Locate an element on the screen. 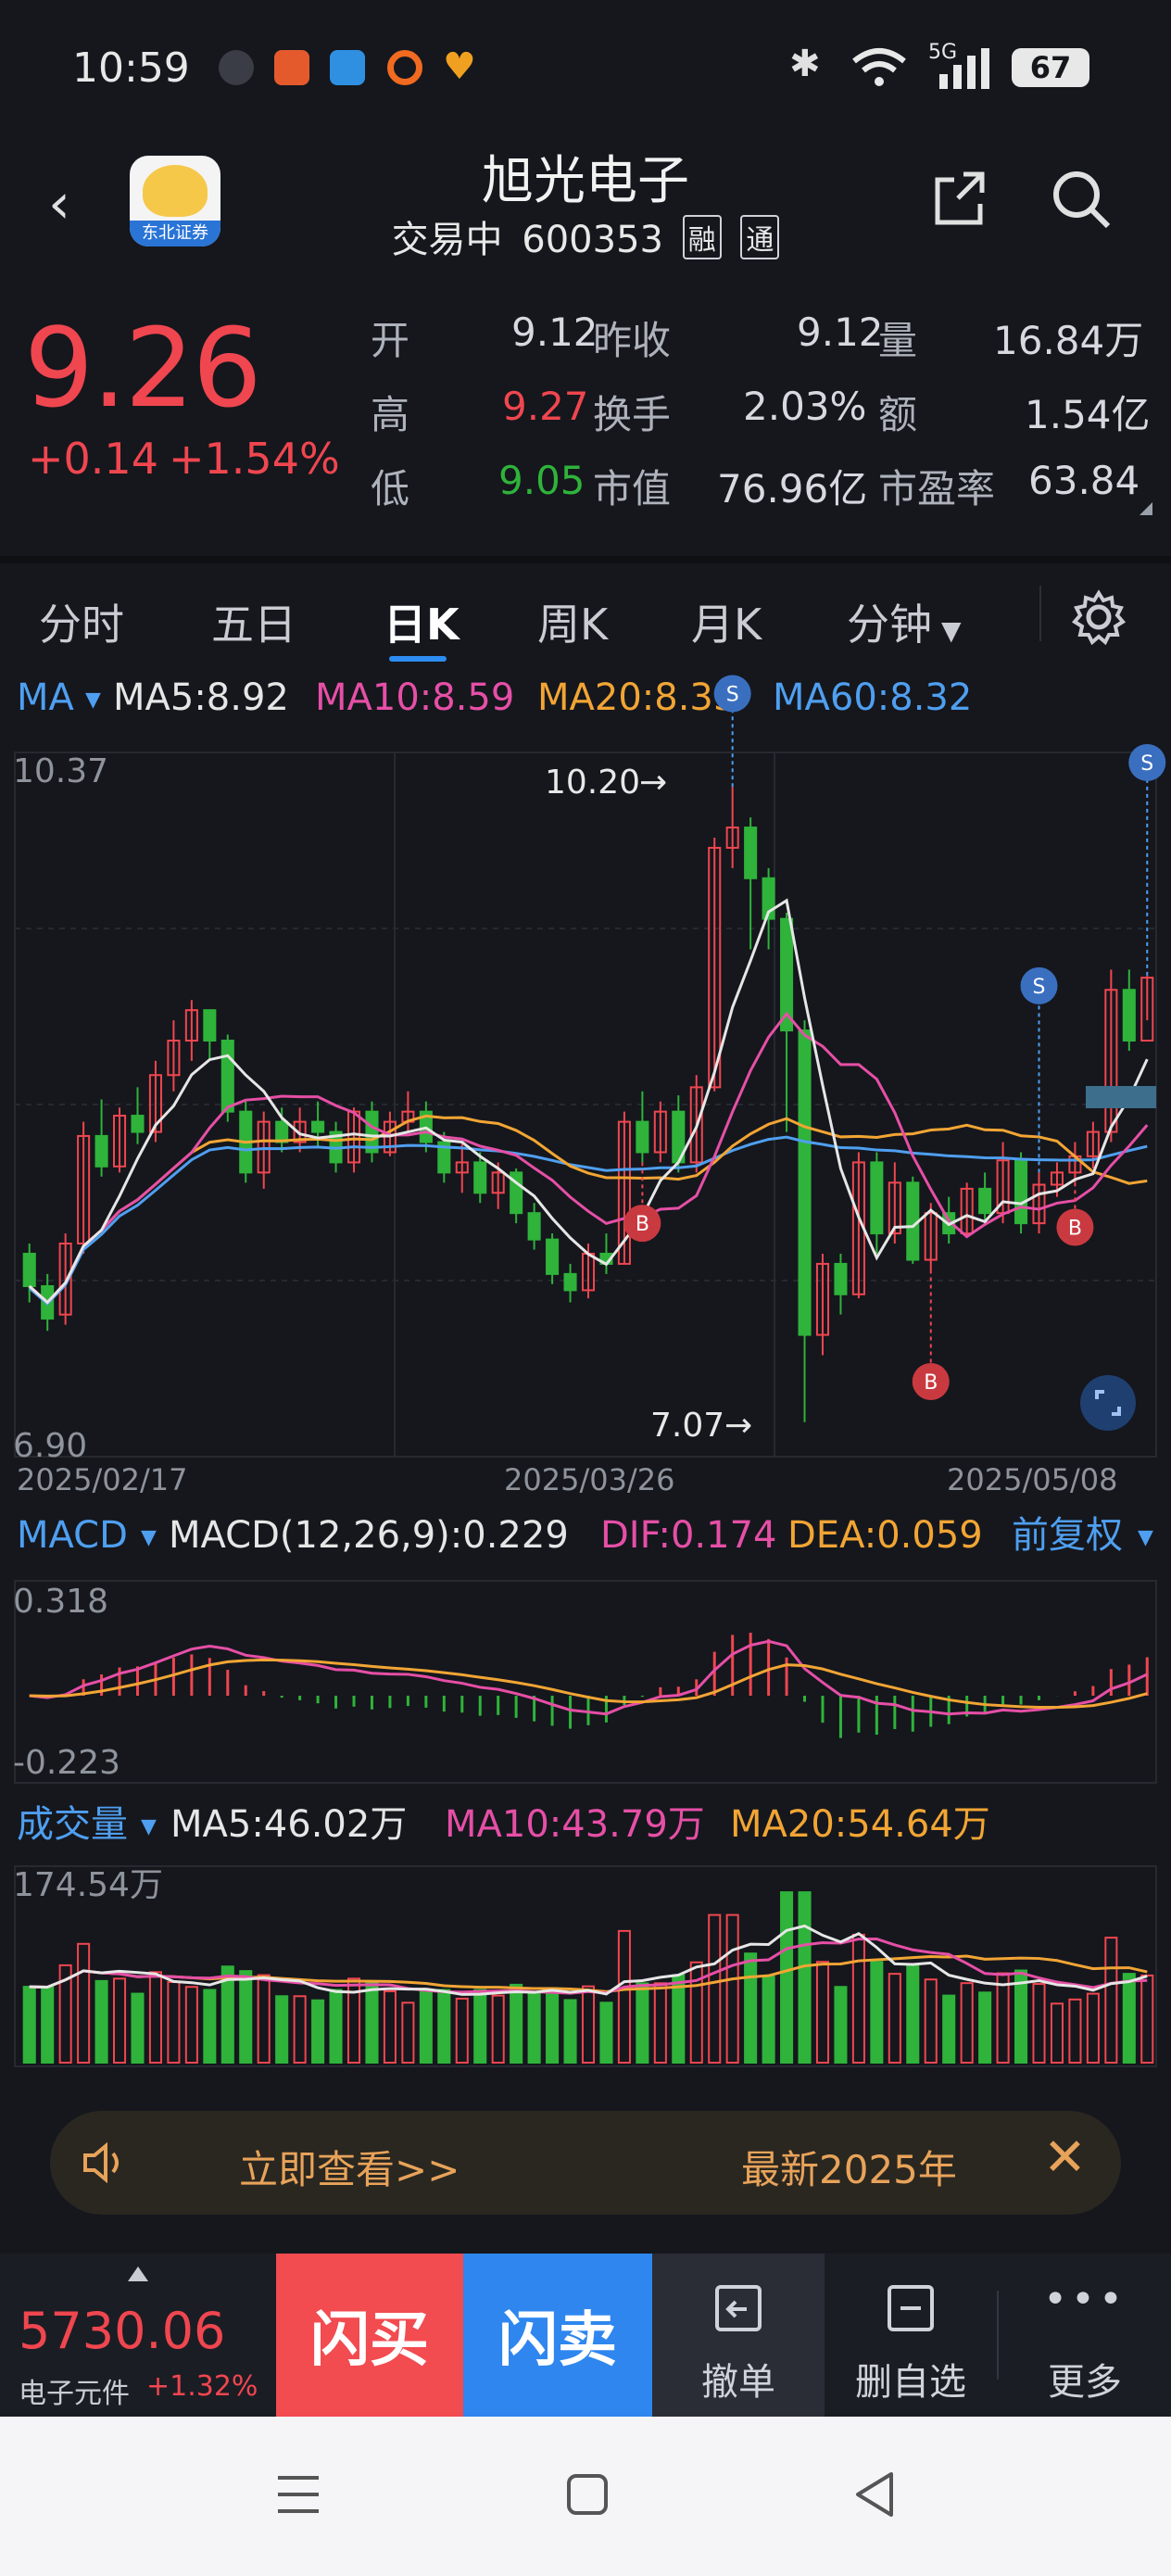  volume-caret-icon: ▼ is located at coordinates (149, 1827).